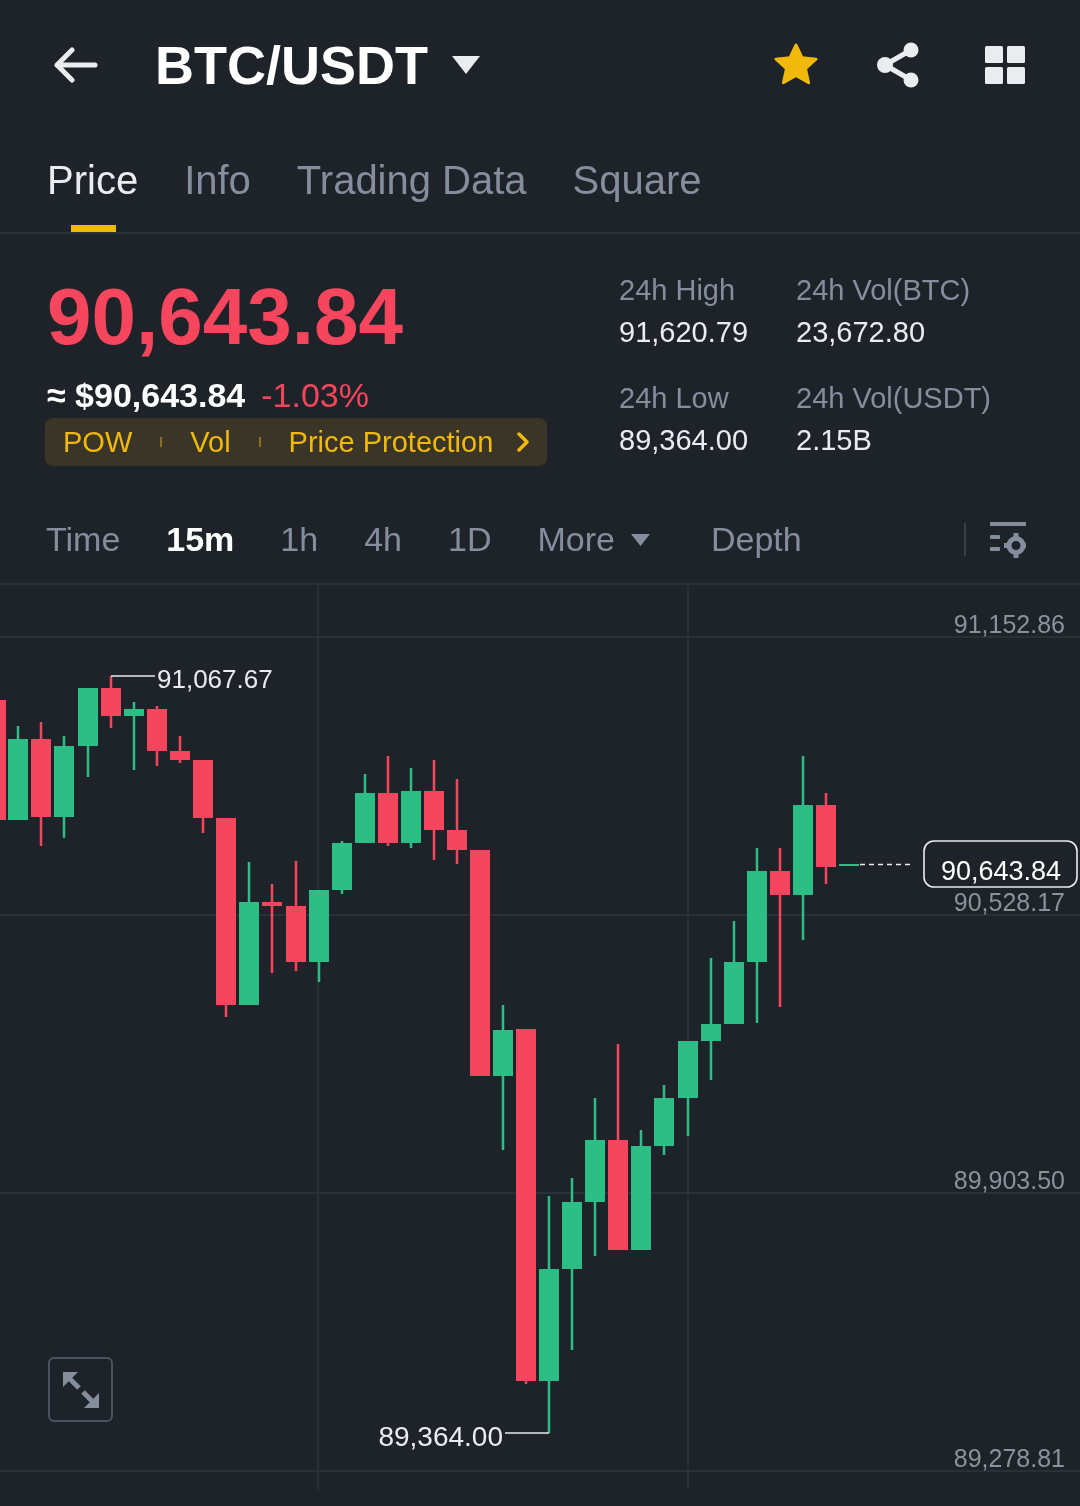  What do you see at coordinates (200, 539) in the screenshot?
I see `interval-tab: 15m` at bounding box center [200, 539].